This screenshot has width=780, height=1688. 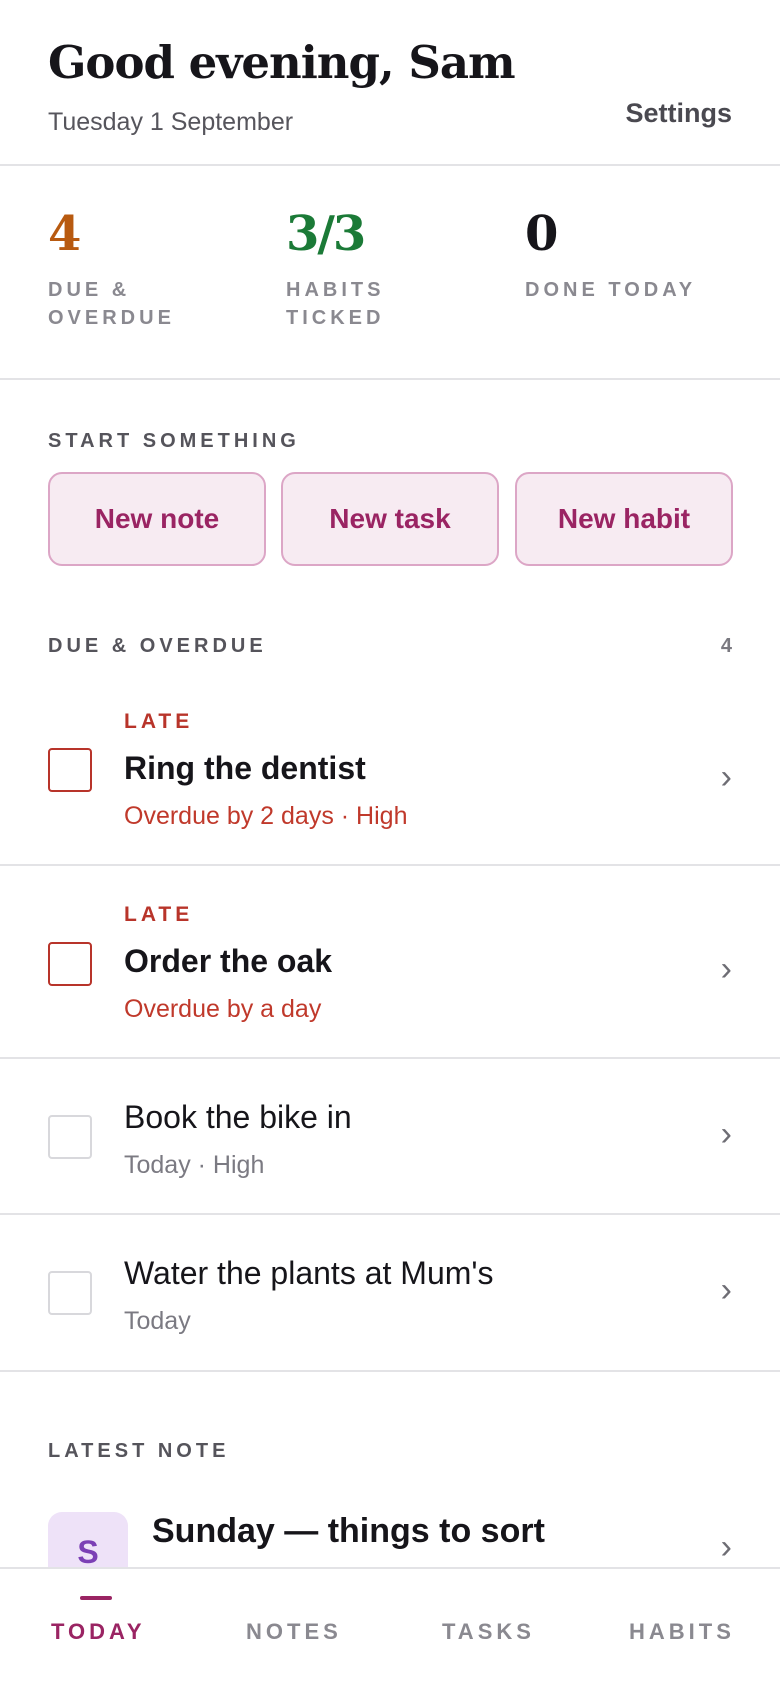 I want to click on tab-tasks: TASKS, so click(x=488, y=1632).